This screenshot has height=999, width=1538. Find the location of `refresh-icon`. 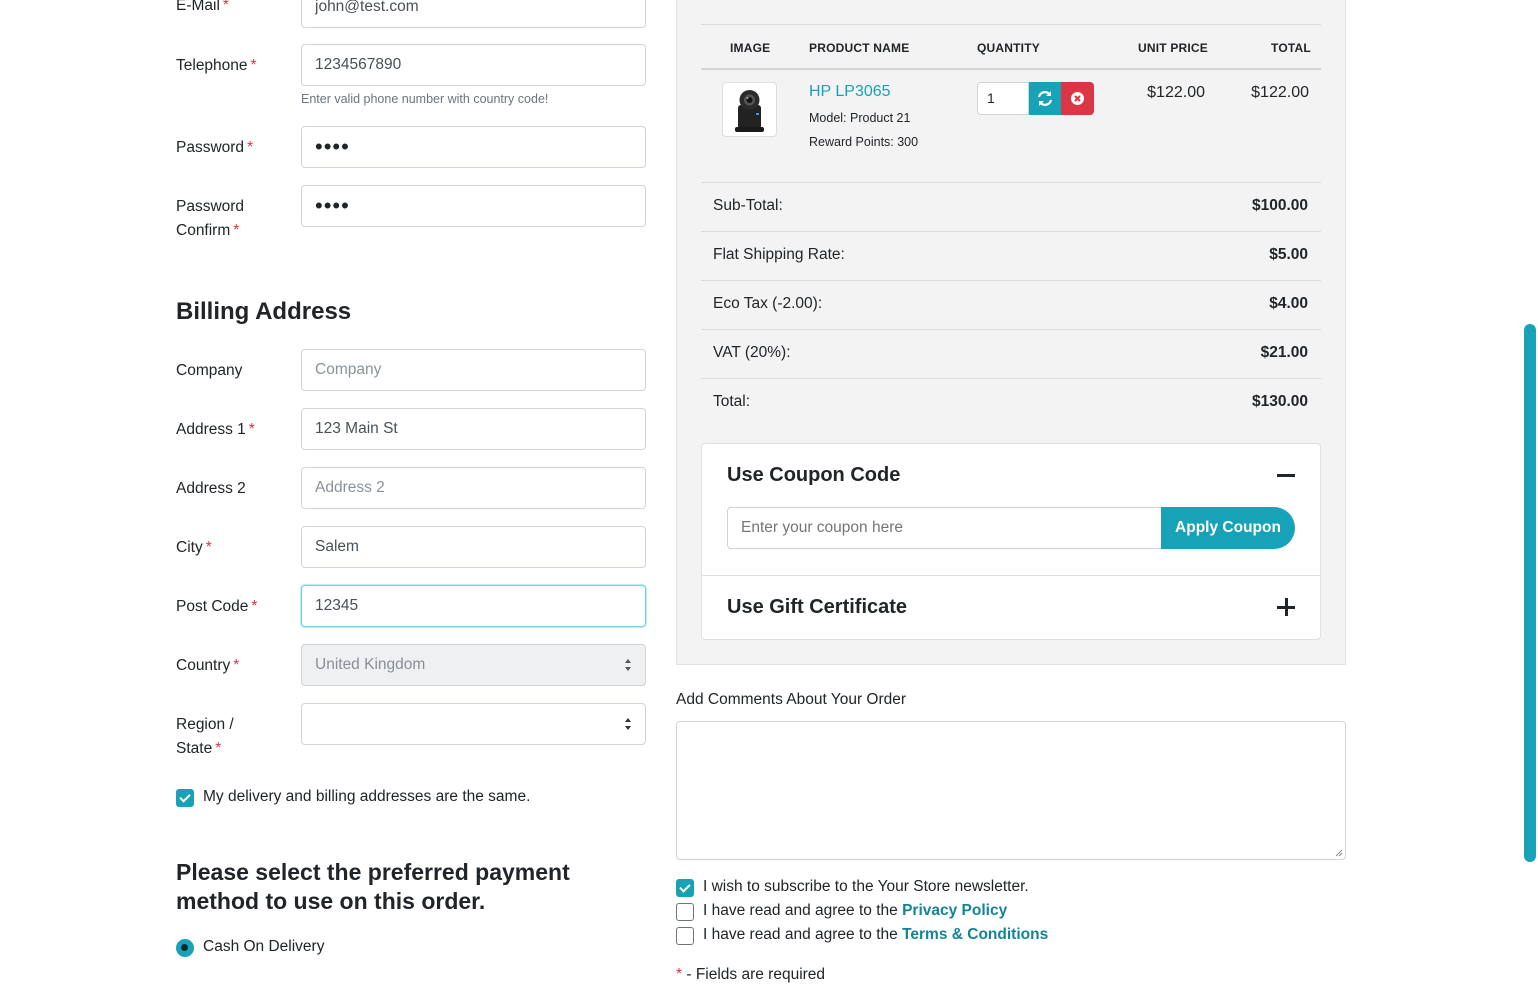

refresh-icon is located at coordinates (1045, 98).